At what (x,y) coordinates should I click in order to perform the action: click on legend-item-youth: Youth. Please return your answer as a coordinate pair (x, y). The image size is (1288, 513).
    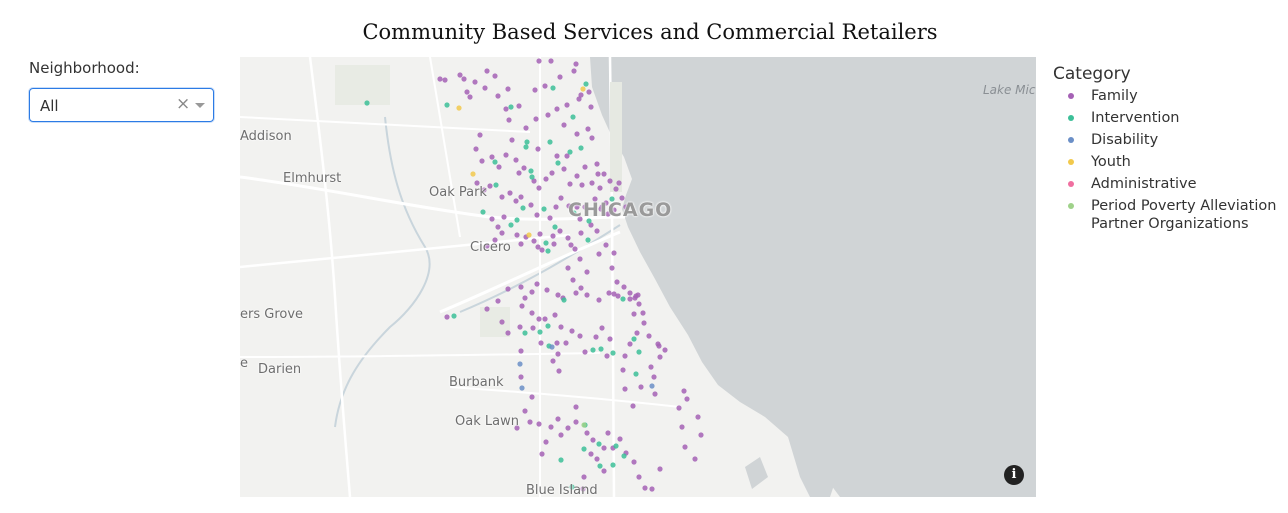
    Looking at the image, I should click on (1167, 162).